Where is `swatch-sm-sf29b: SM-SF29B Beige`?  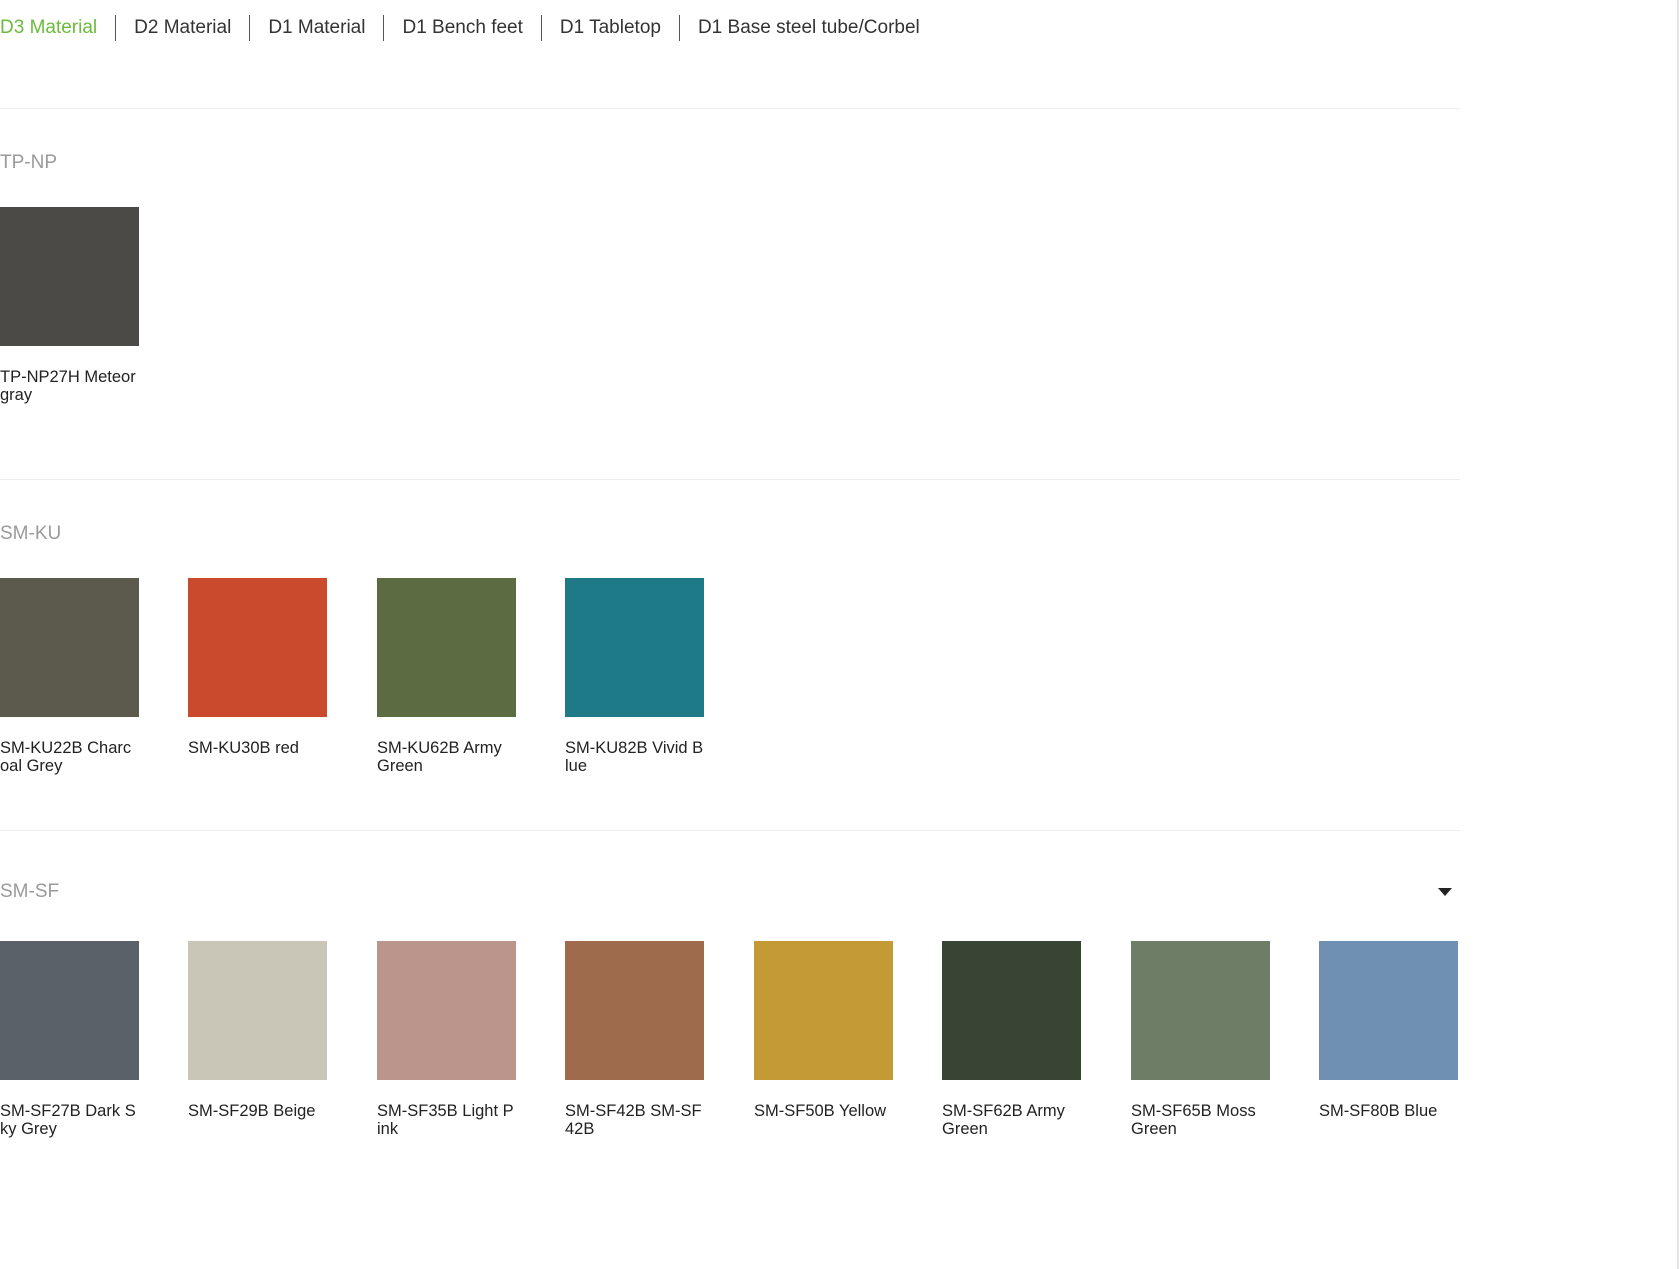
swatch-sm-sf29b: SM-SF29B Beige is located at coordinates (257, 1030).